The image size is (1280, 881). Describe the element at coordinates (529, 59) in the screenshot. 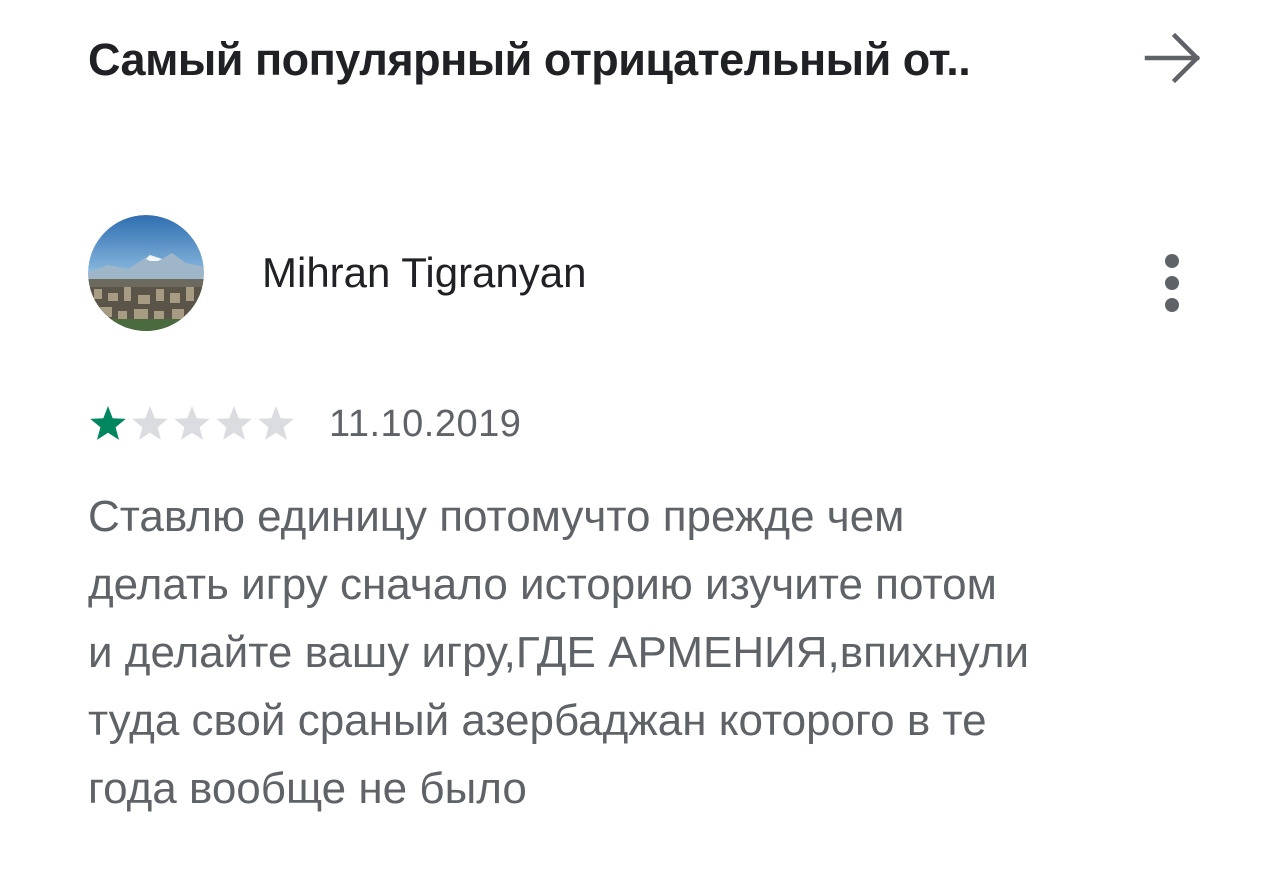

I see `section-title: Самый популярный отрицательный от..` at that location.